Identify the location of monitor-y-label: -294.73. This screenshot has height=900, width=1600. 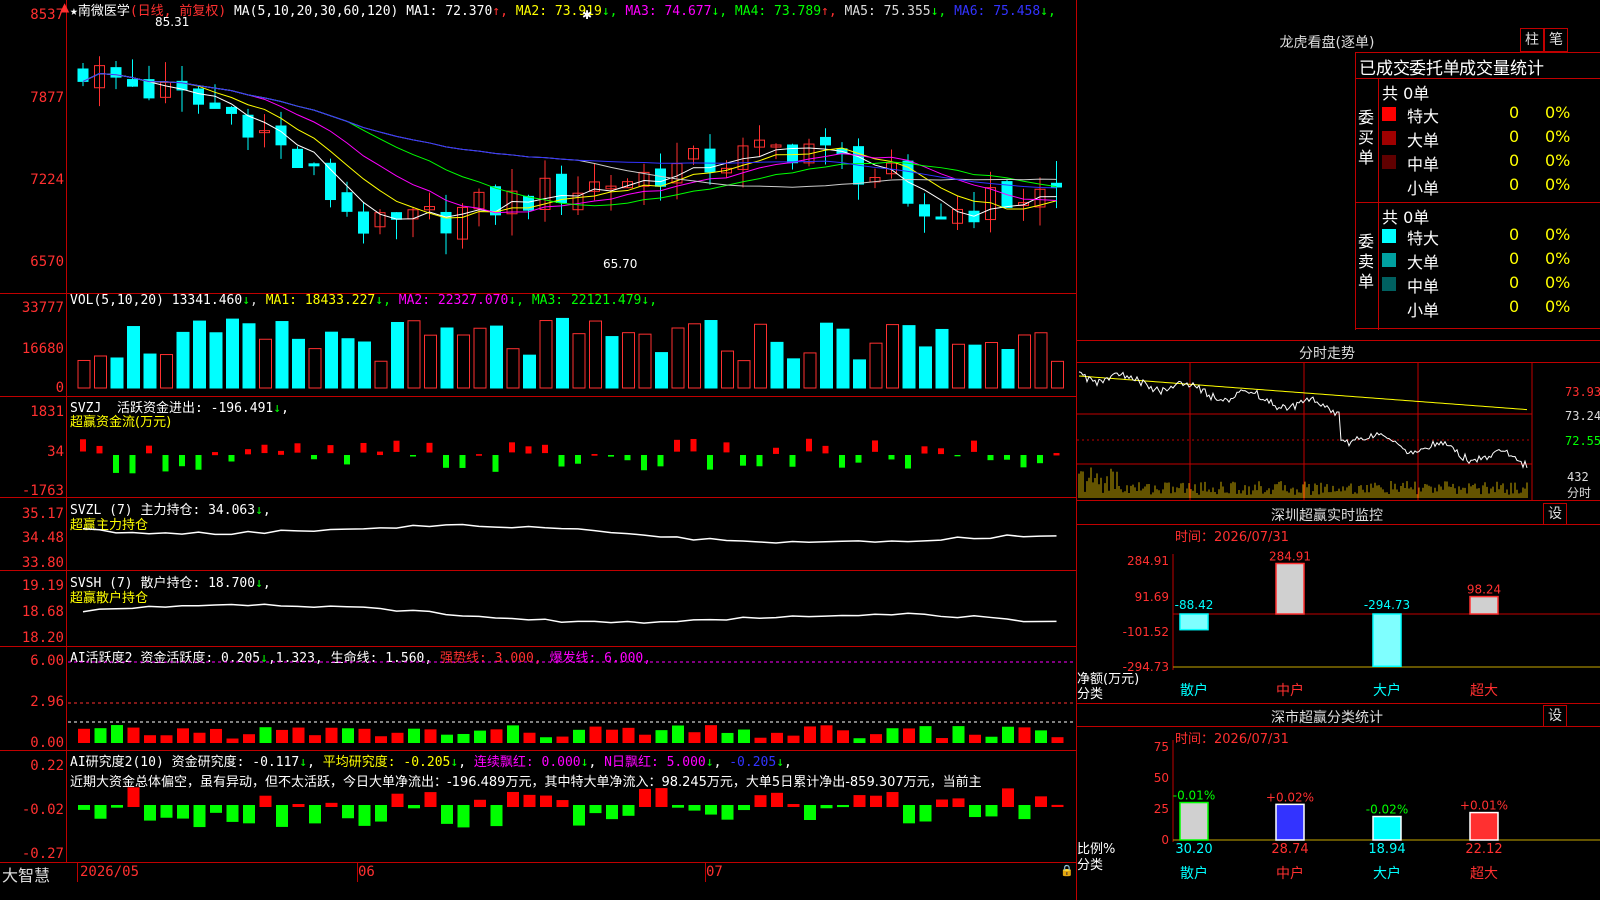
(1146, 667).